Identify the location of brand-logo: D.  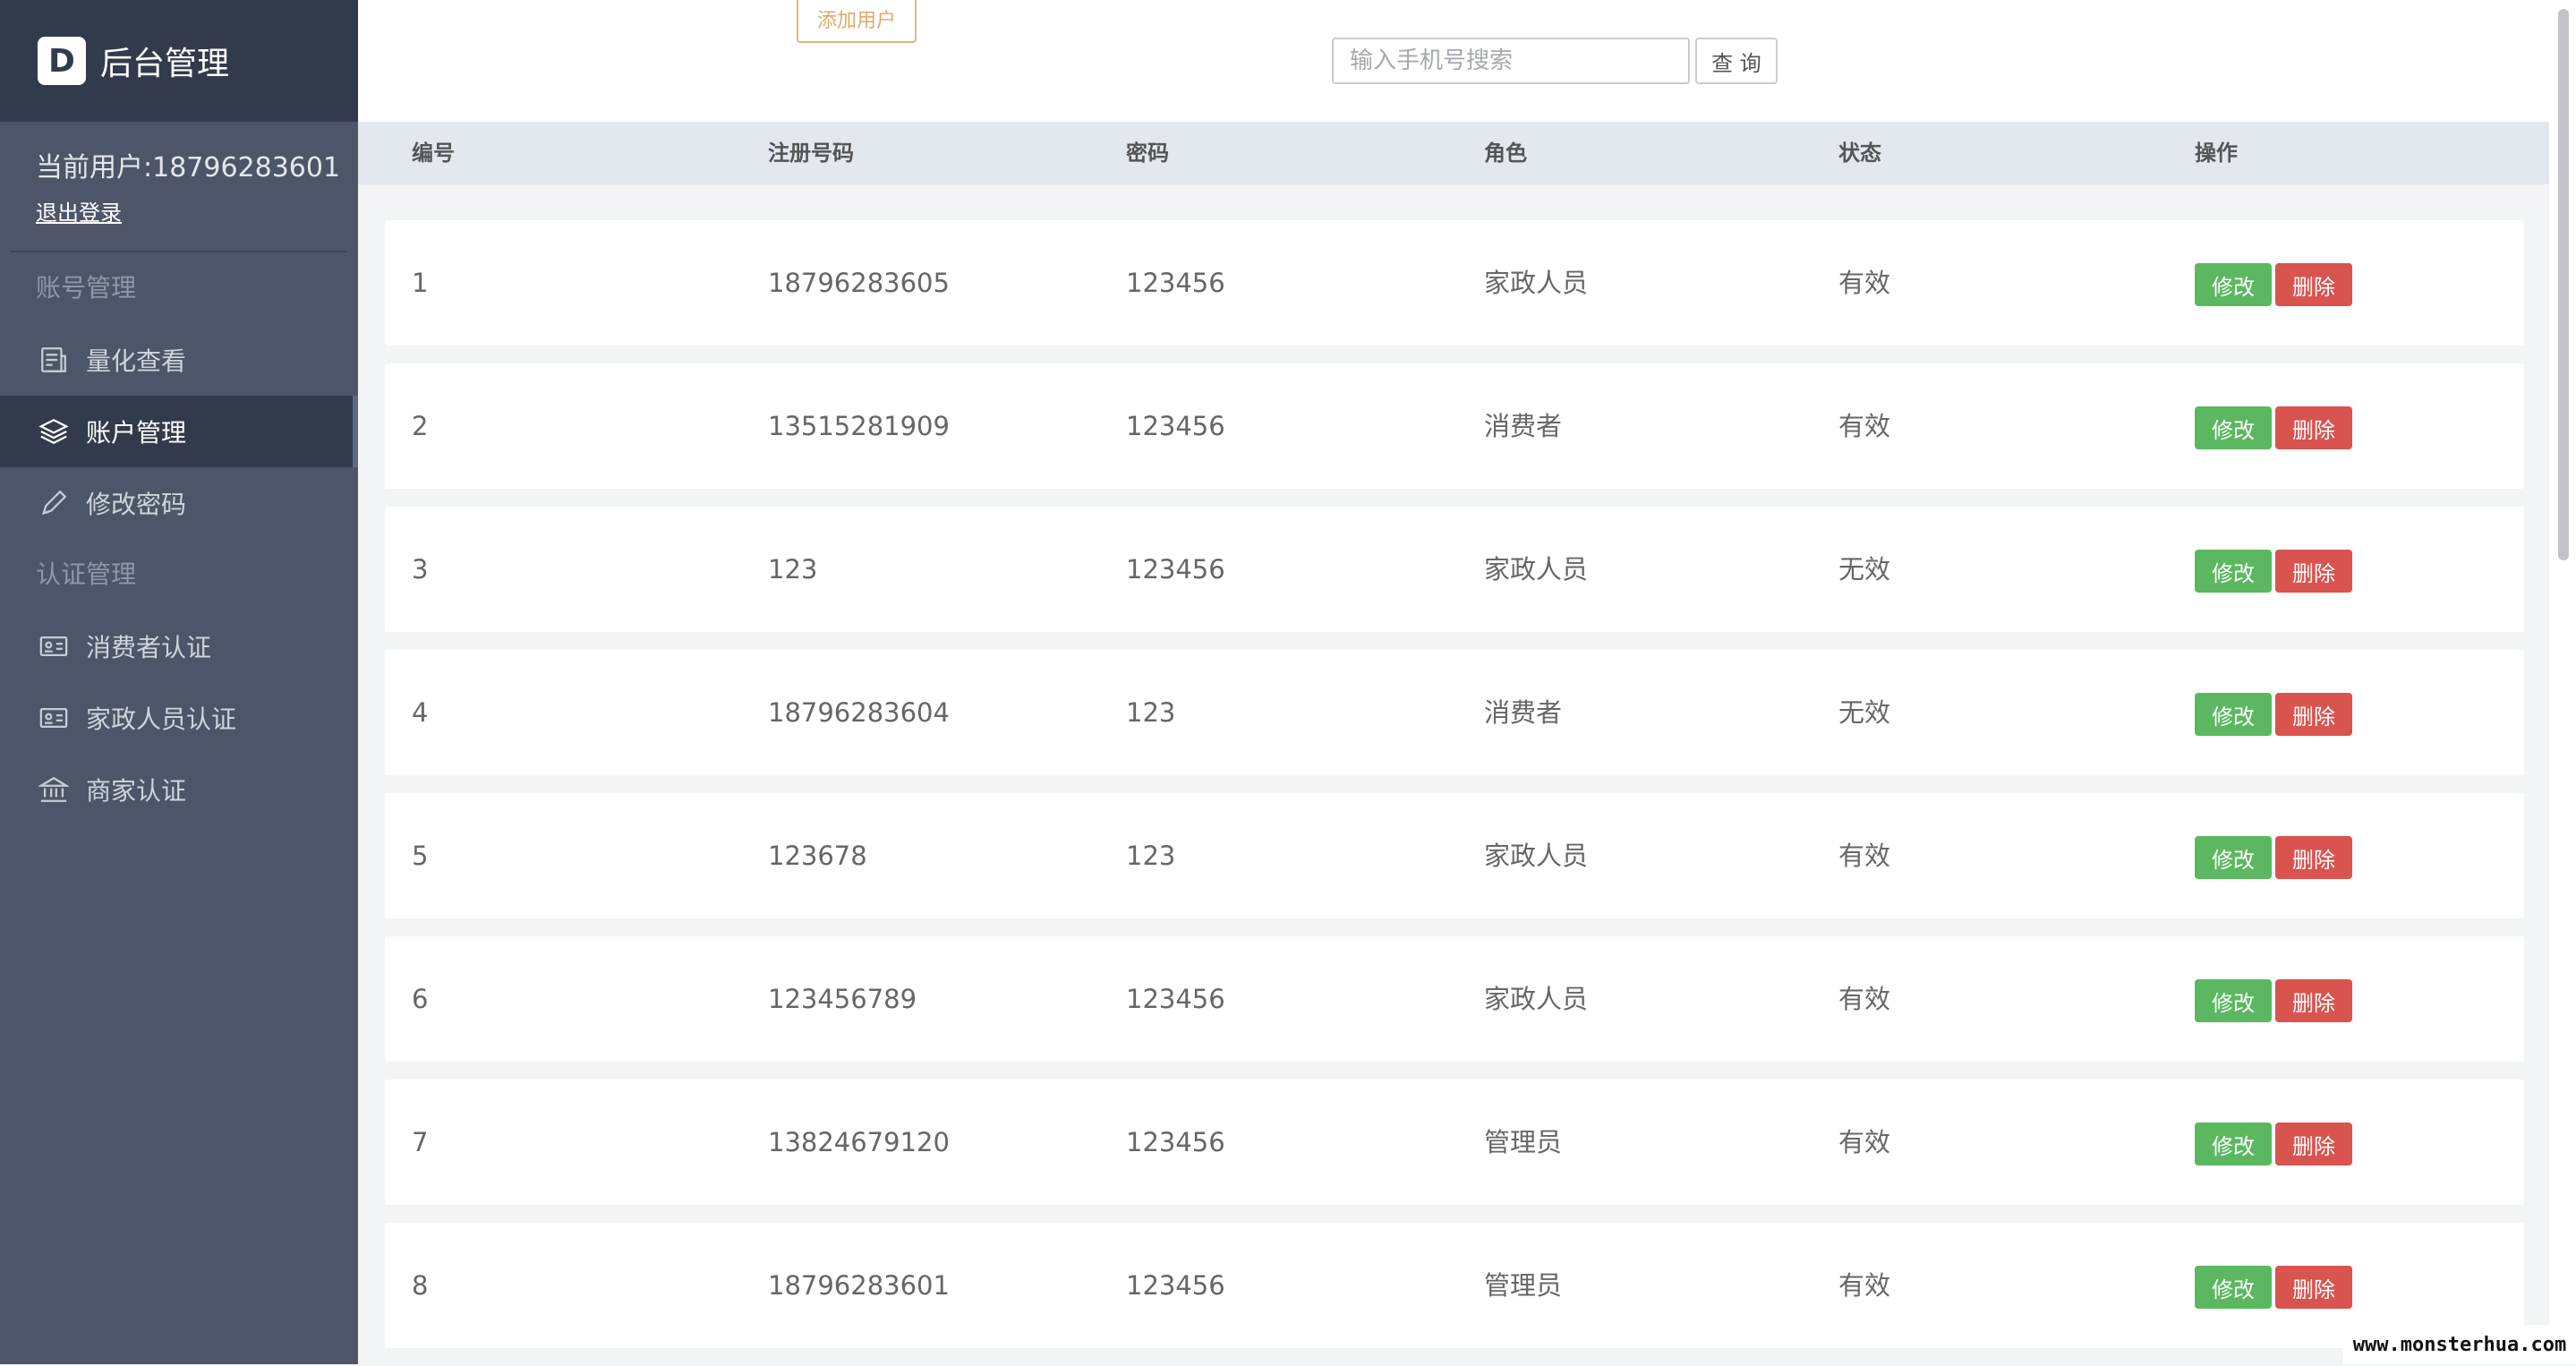
(62, 61).